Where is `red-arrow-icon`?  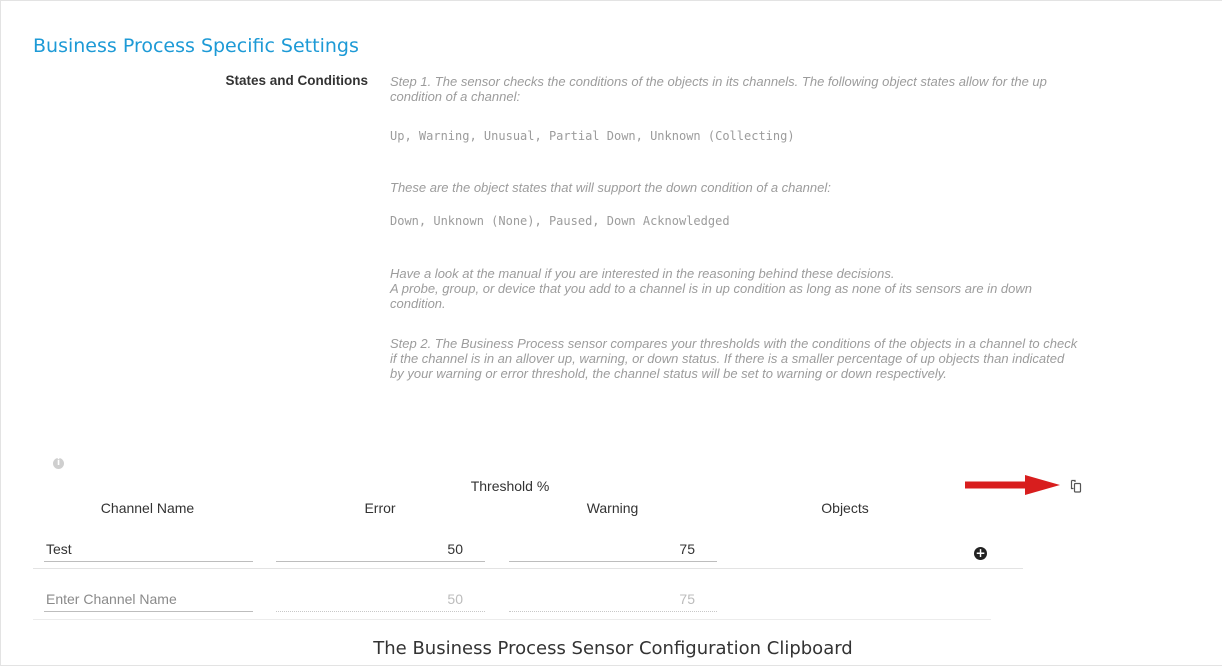
red-arrow-icon is located at coordinates (1012, 485).